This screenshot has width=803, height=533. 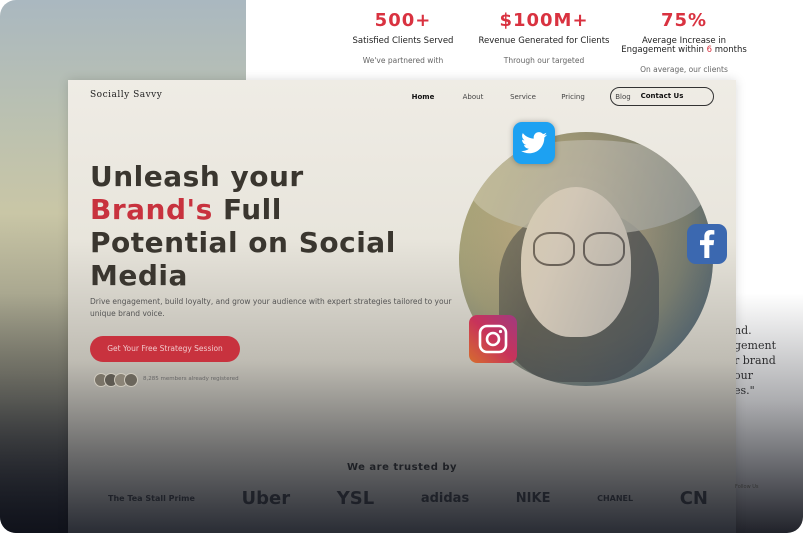 I want to click on brand-logo: Uber, so click(x=266, y=498).